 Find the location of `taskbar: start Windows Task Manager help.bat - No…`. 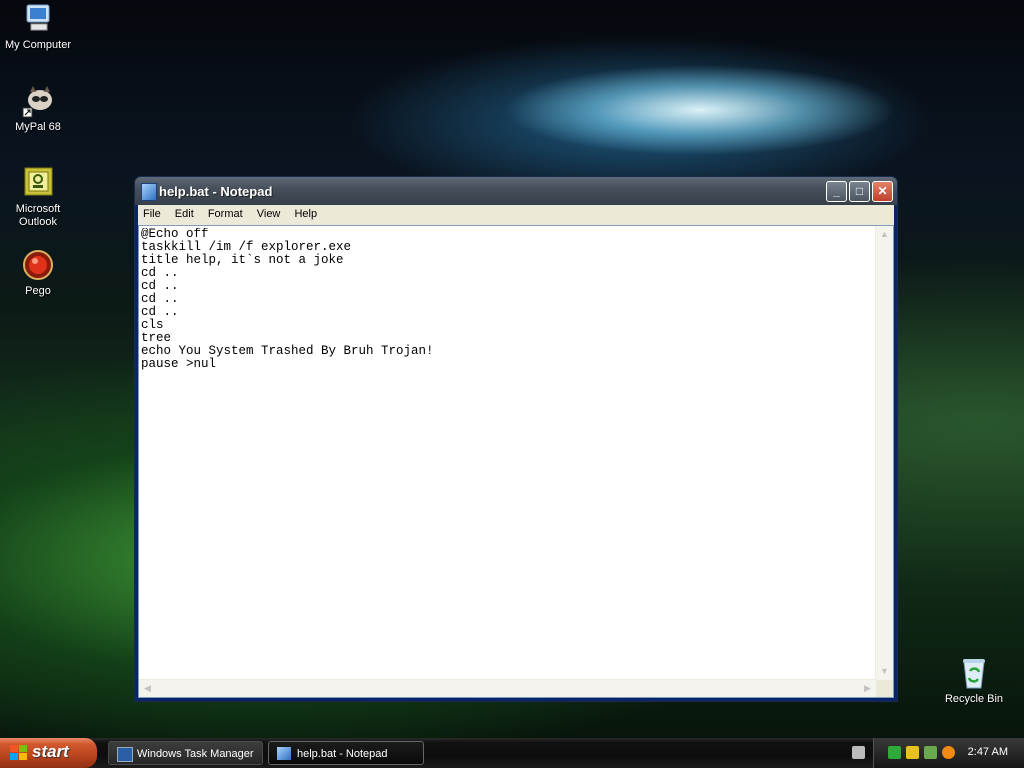

taskbar: start Windows Task Manager help.bat - No… is located at coordinates (512, 753).